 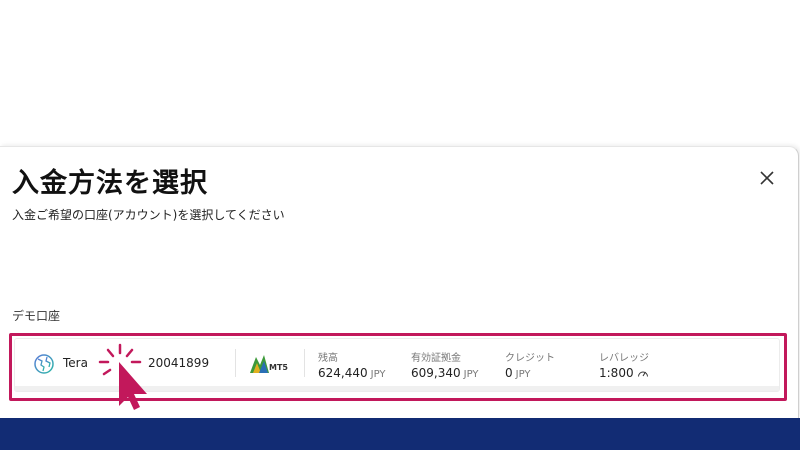 What do you see at coordinates (624, 358) in the screenshot?
I see `leverage-label: レバレッジ` at bounding box center [624, 358].